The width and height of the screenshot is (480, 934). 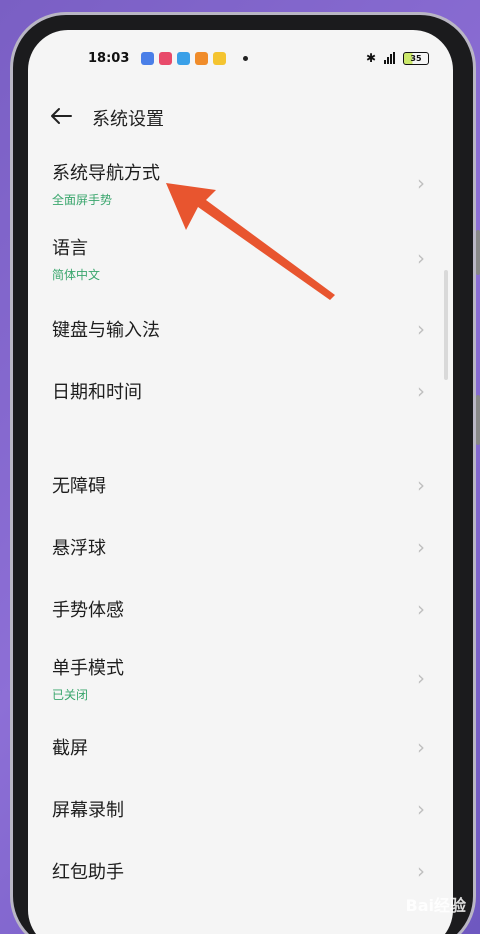 I want to click on annotation-arrow-icon, so click(x=250, y=241).